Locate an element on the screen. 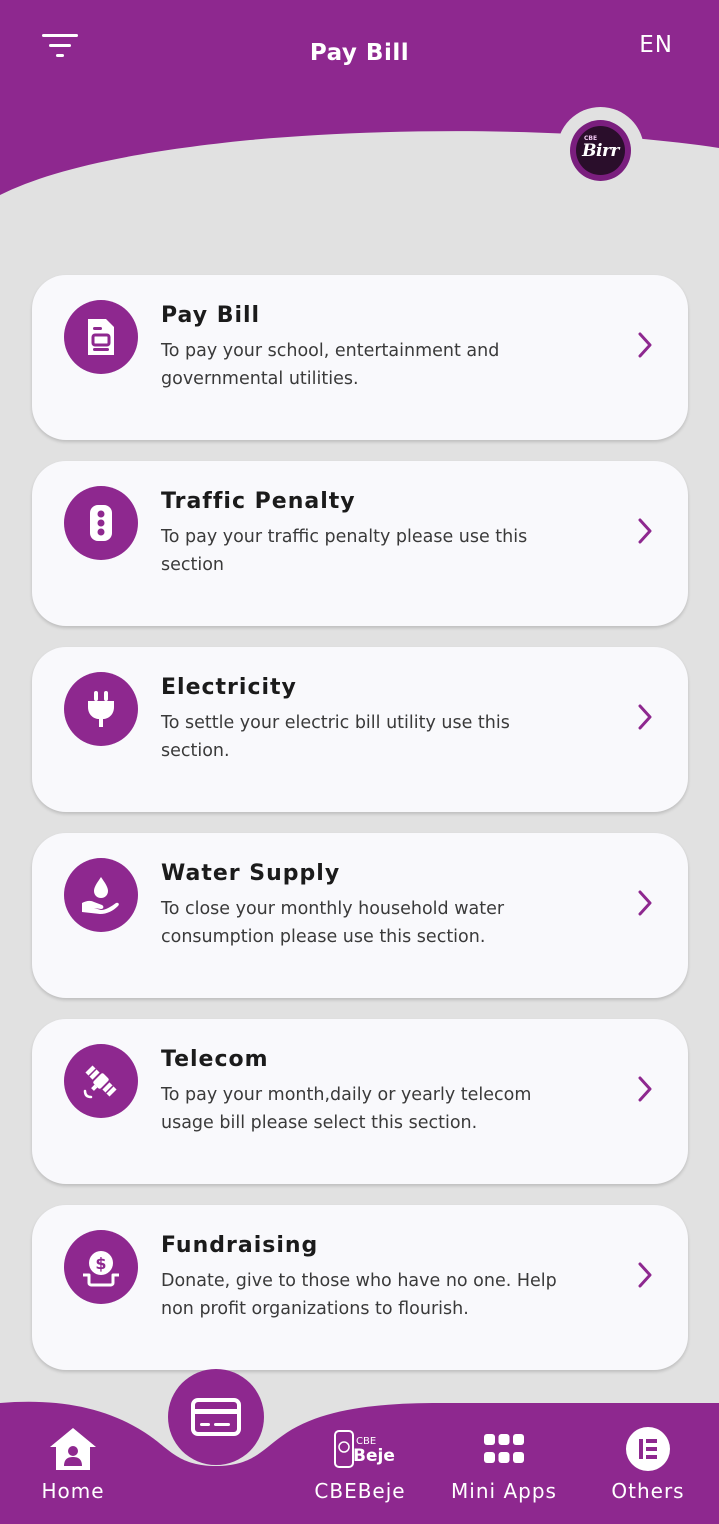 The height and width of the screenshot is (1524, 719). cbe-birr-logo: CBE Birr is located at coordinates (600, 150).